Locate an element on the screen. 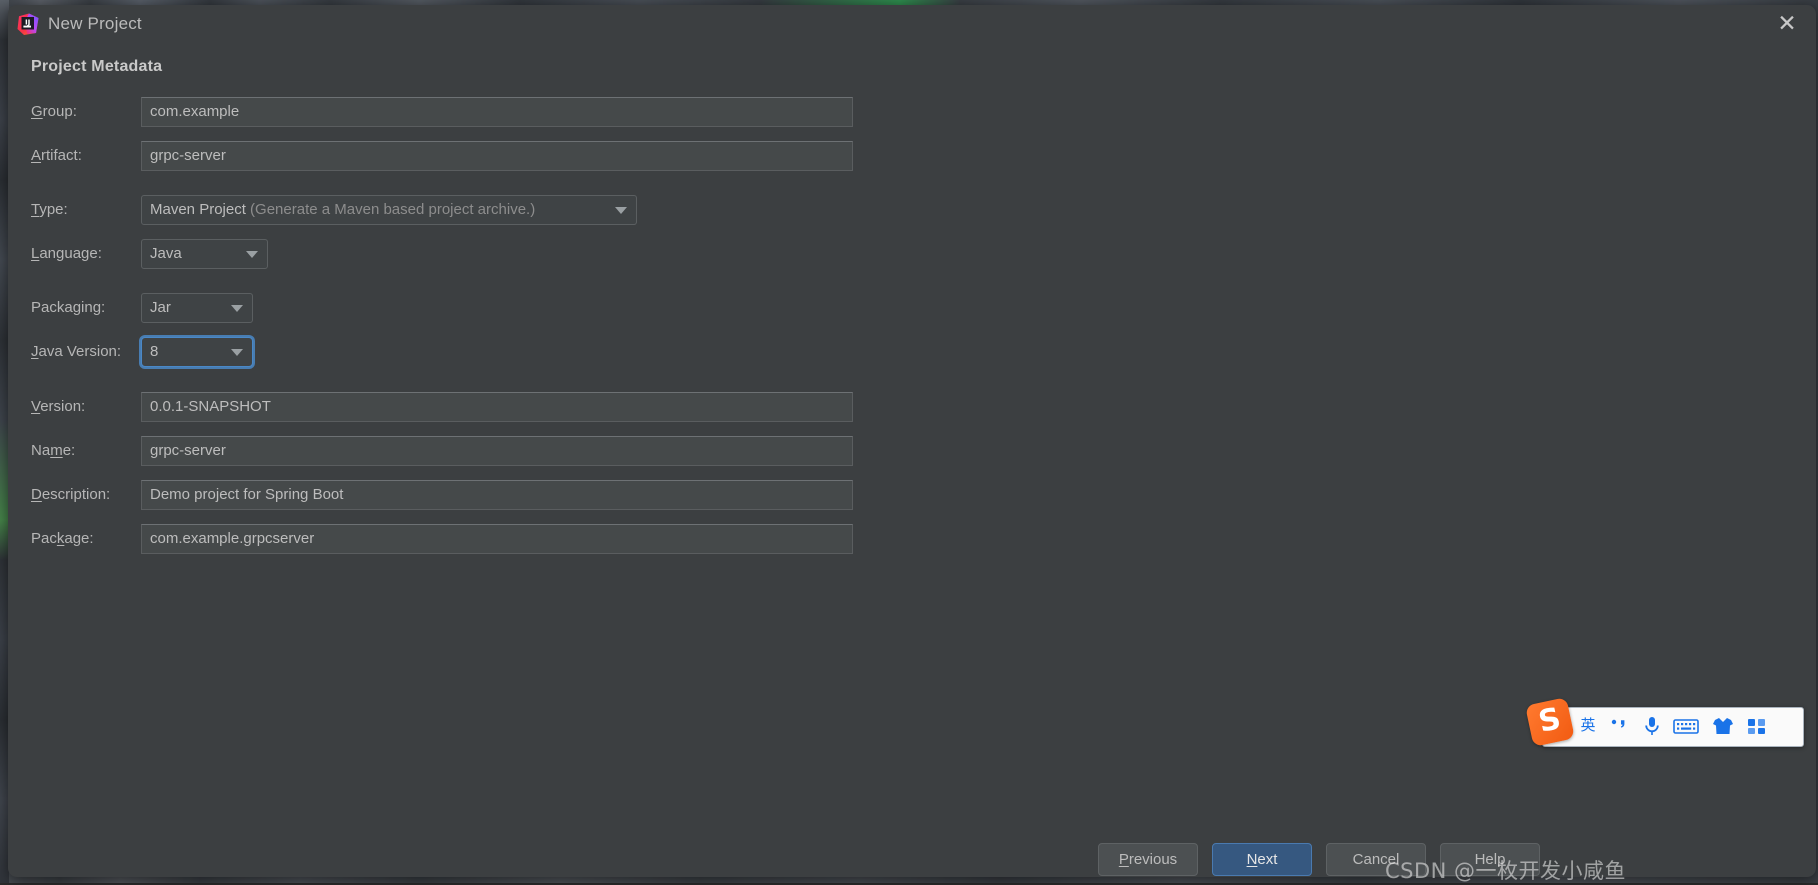 The width and height of the screenshot is (1818, 885). intellij-idea-icon: IJ is located at coordinates (28, 24).